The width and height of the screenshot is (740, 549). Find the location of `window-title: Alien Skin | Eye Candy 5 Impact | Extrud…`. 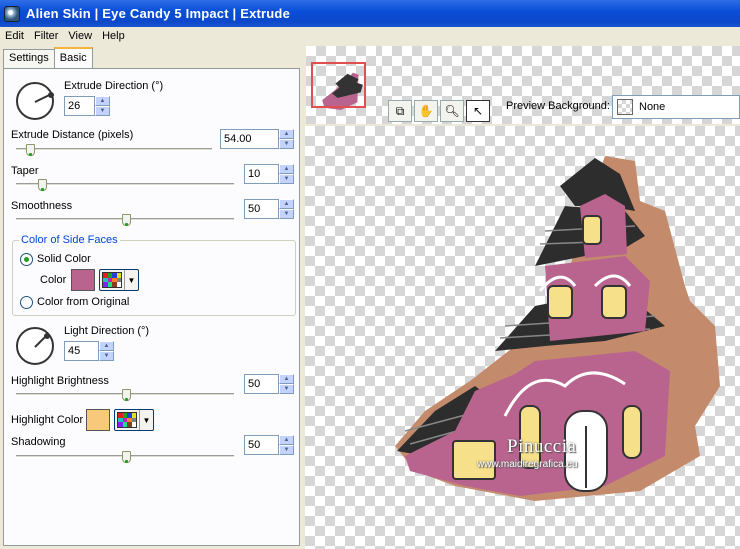

window-title: Alien Skin | Eye Candy 5 Impact | Extrud… is located at coordinates (158, 13).